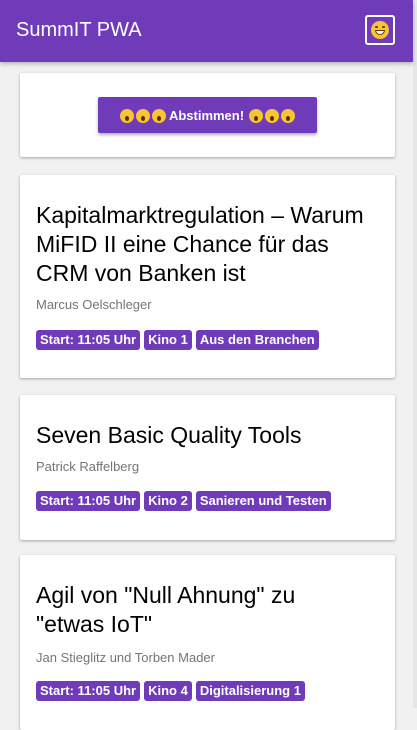  What do you see at coordinates (79, 30) in the screenshot?
I see `app-title: SummIT PWA` at bounding box center [79, 30].